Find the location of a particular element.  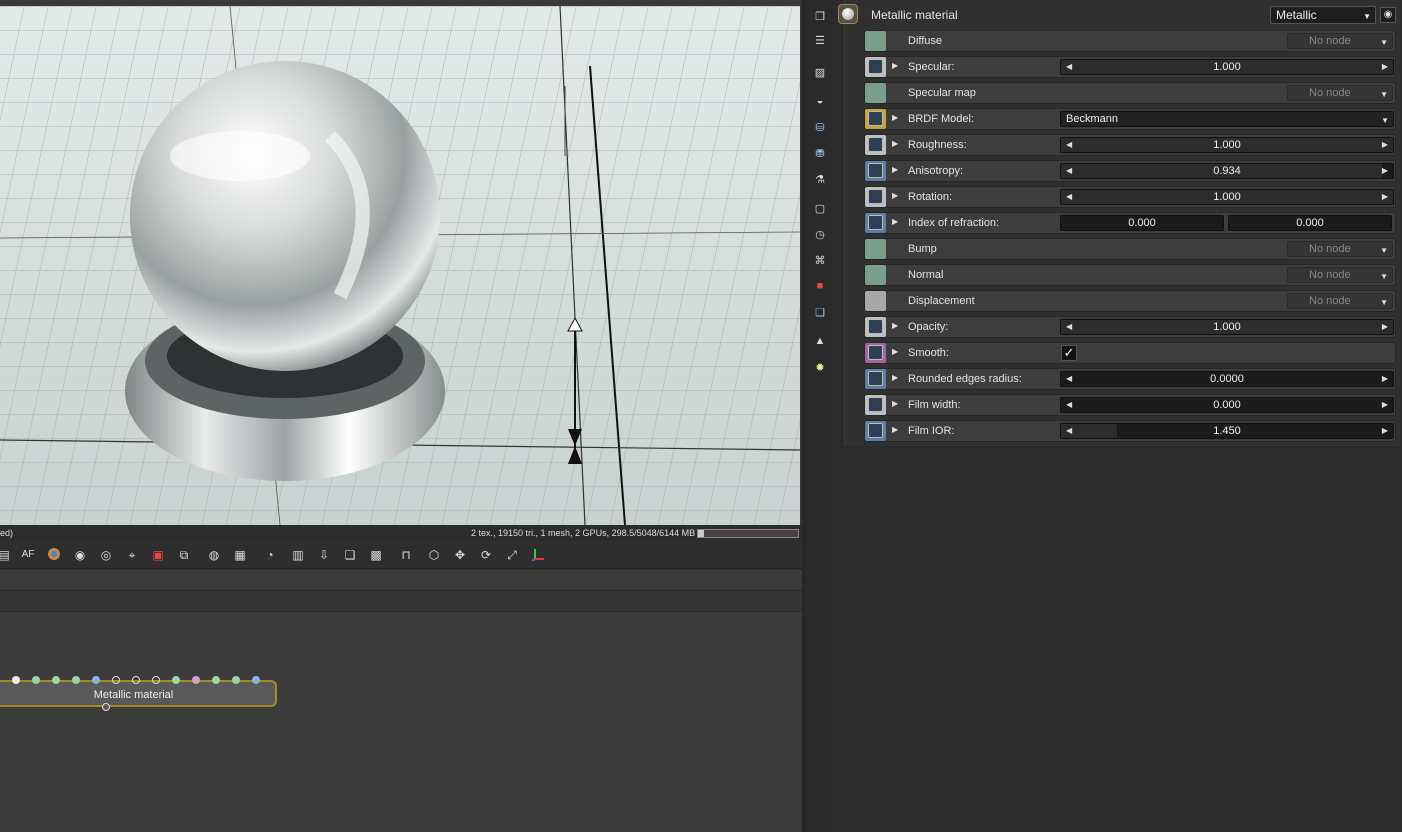

image-icon: ▨ is located at coordinates (820, 72).